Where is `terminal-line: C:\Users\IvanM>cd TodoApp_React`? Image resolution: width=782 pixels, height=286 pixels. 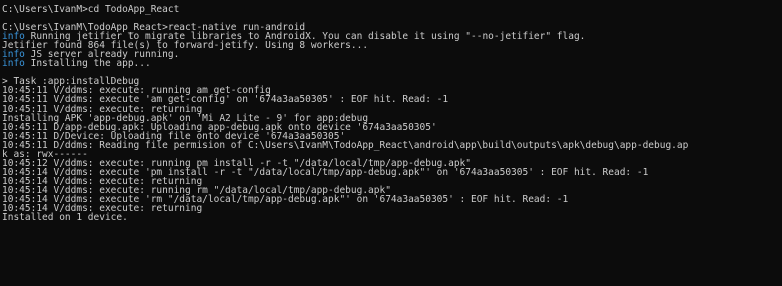
terminal-line: C:\Users\IvanM>cd TodoApp_React is located at coordinates (392, 9).